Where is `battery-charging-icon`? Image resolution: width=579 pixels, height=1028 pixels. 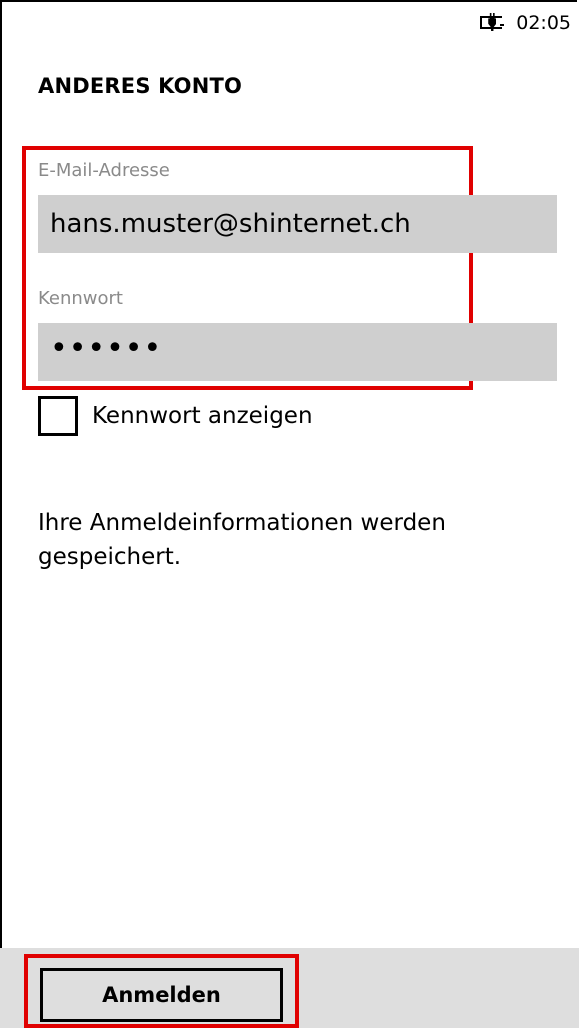
battery-charging-icon is located at coordinates (494, 22).